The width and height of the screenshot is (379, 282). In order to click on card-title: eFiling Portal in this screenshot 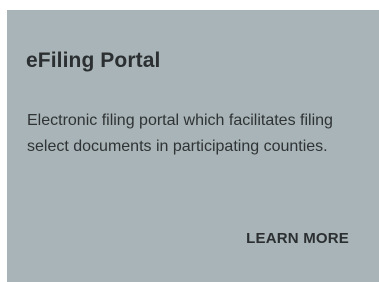, I will do `click(93, 60)`.